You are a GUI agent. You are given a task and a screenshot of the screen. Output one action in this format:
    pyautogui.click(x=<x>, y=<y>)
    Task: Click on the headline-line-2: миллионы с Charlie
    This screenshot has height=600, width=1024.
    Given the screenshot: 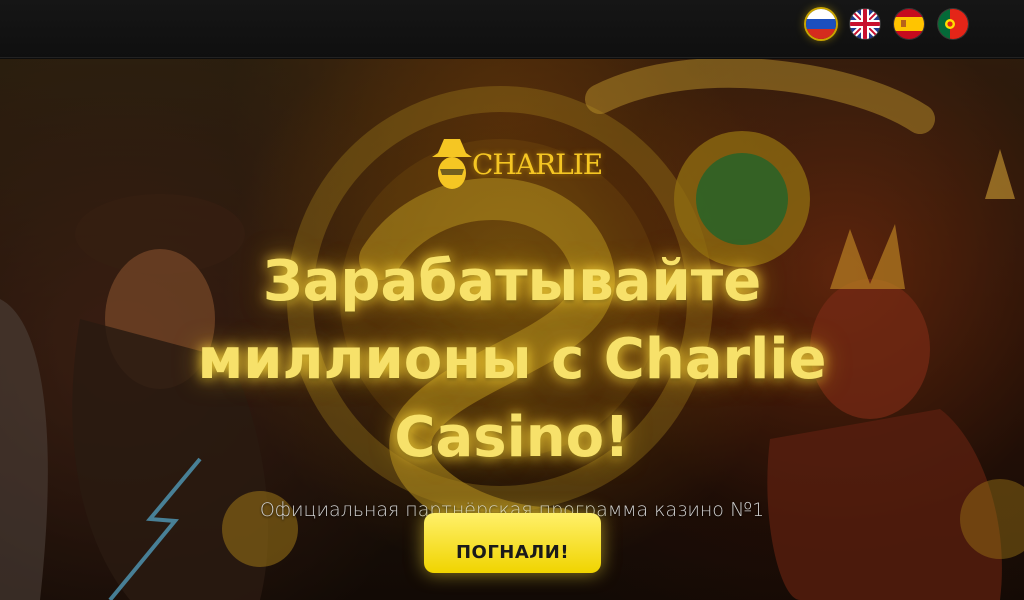 What is the action you would take?
    pyautogui.click(x=512, y=359)
    